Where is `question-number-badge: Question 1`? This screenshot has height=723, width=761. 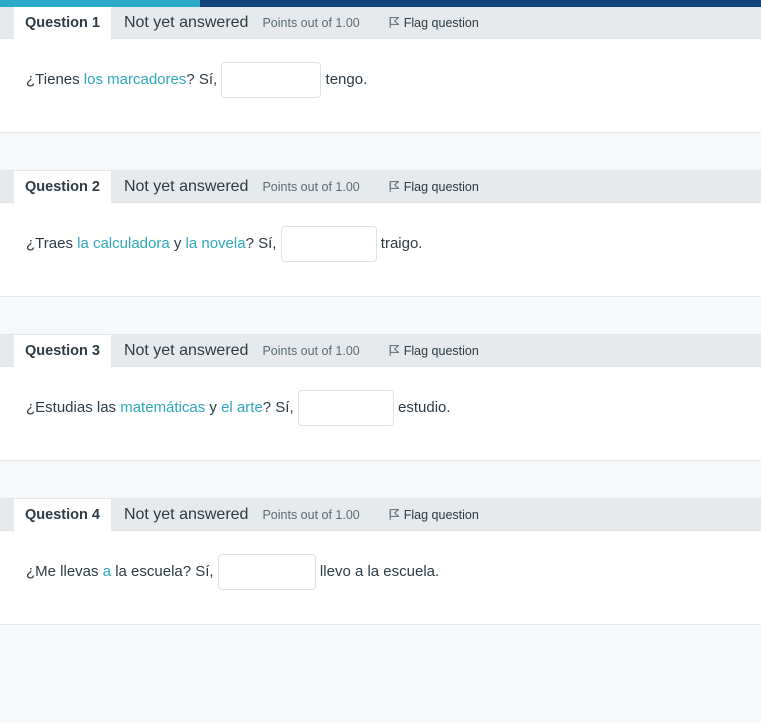
question-number-badge: Question 1 is located at coordinates (62, 22).